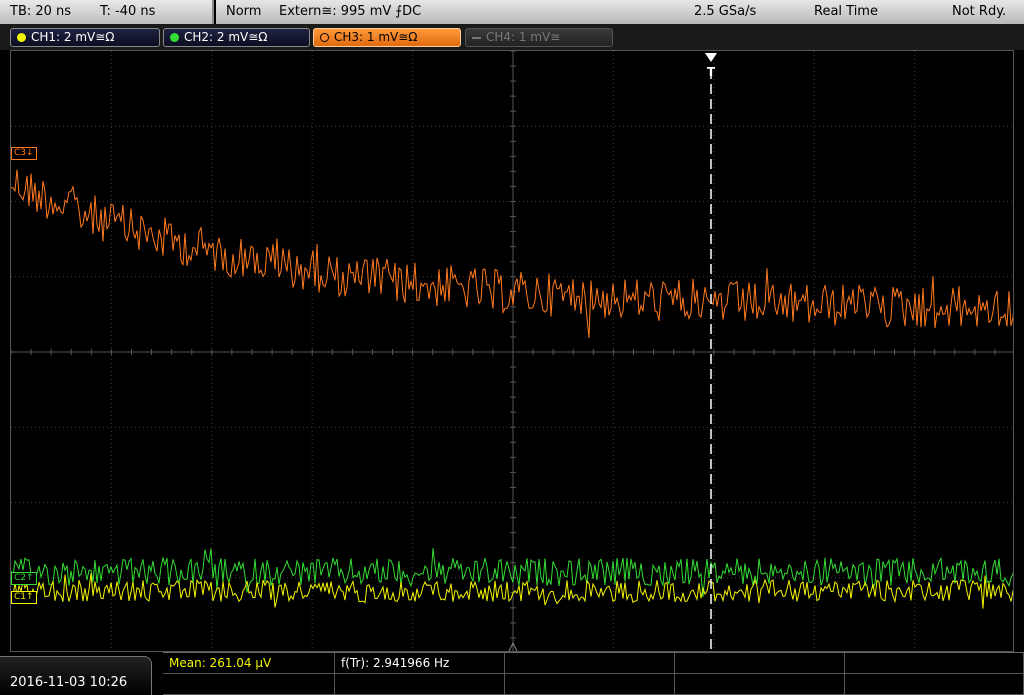  What do you see at coordinates (127, 12) in the screenshot?
I see `trigger-position-readout: T: -40 ns` at bounding box center [127, 12].